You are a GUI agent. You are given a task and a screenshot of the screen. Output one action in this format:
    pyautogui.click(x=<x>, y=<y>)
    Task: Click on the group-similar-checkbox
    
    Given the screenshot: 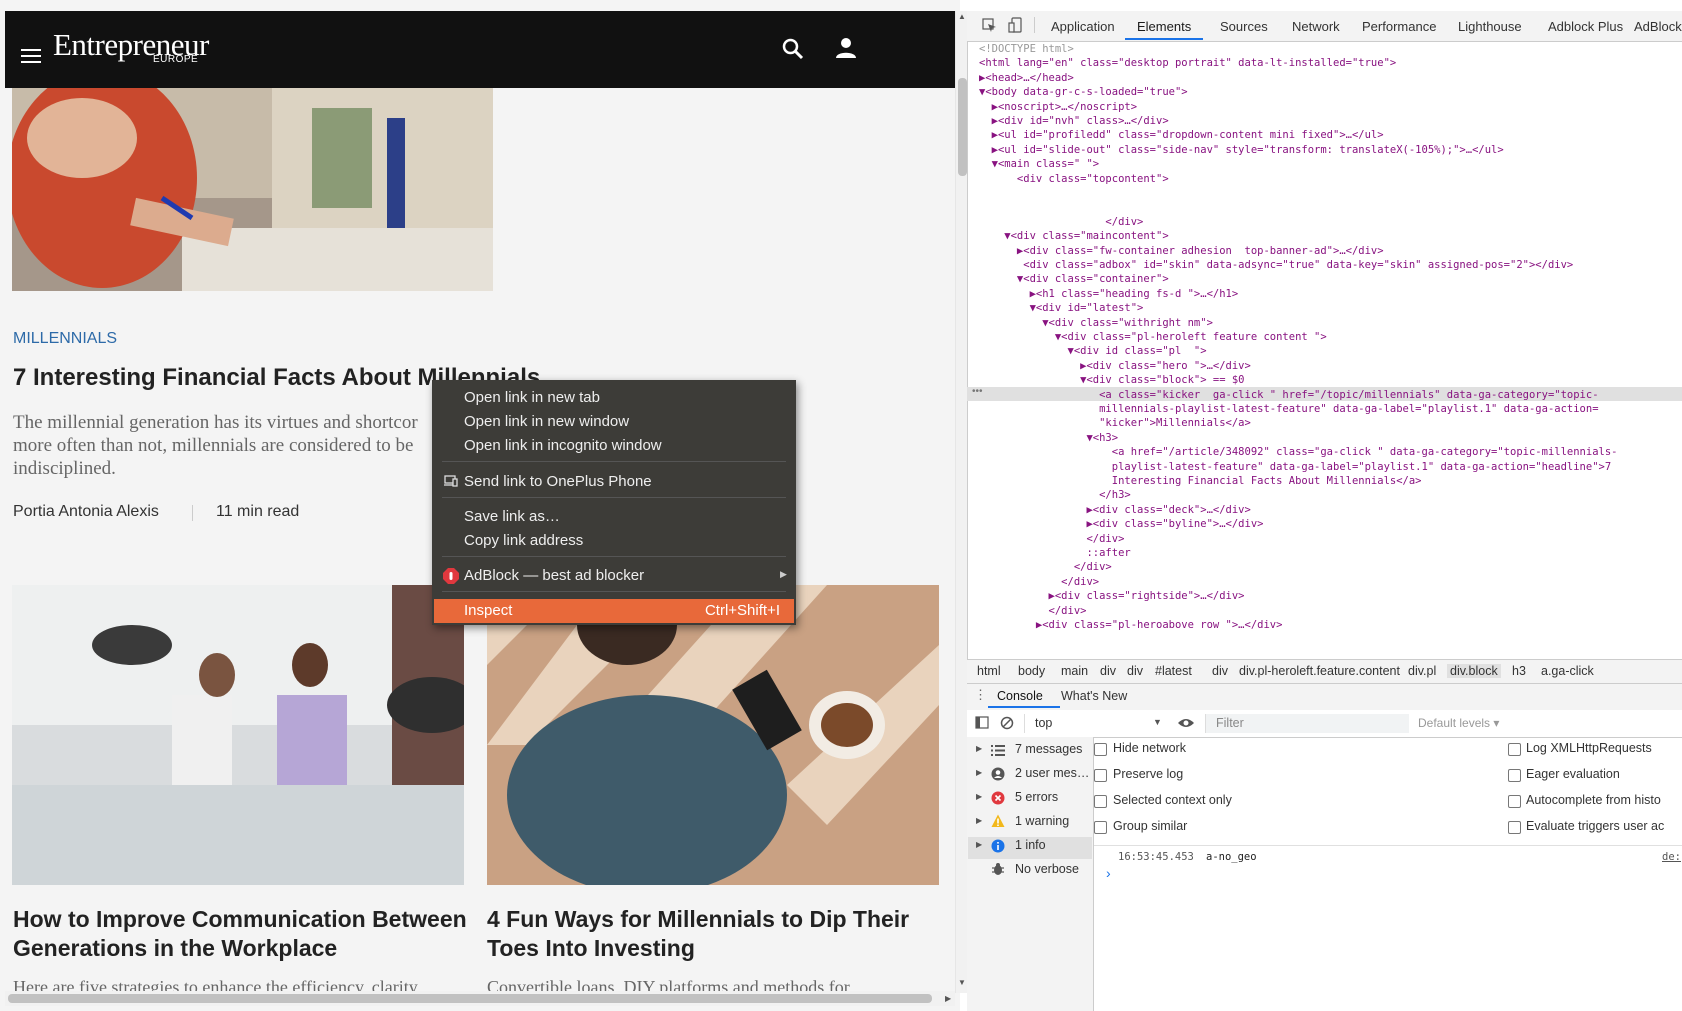 What is the action you would take?
    pyautogui.click(x=1100, y=827)
    